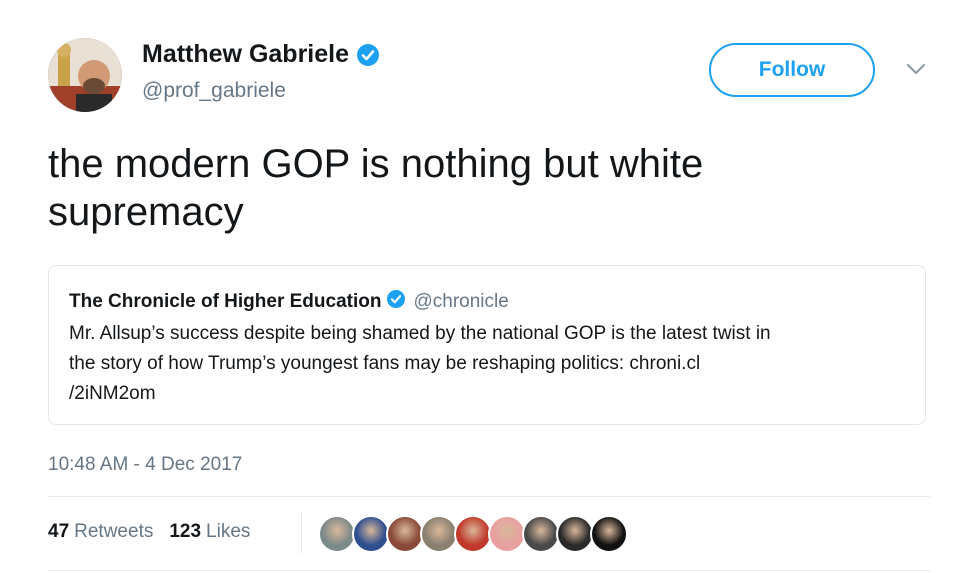 The height and width of the screenshot is (573, 980). What do you see at coordinates (214, 91) in the screenshot?
I see `author-handle: @prof_gabriele` at bounding box center [214, 91].